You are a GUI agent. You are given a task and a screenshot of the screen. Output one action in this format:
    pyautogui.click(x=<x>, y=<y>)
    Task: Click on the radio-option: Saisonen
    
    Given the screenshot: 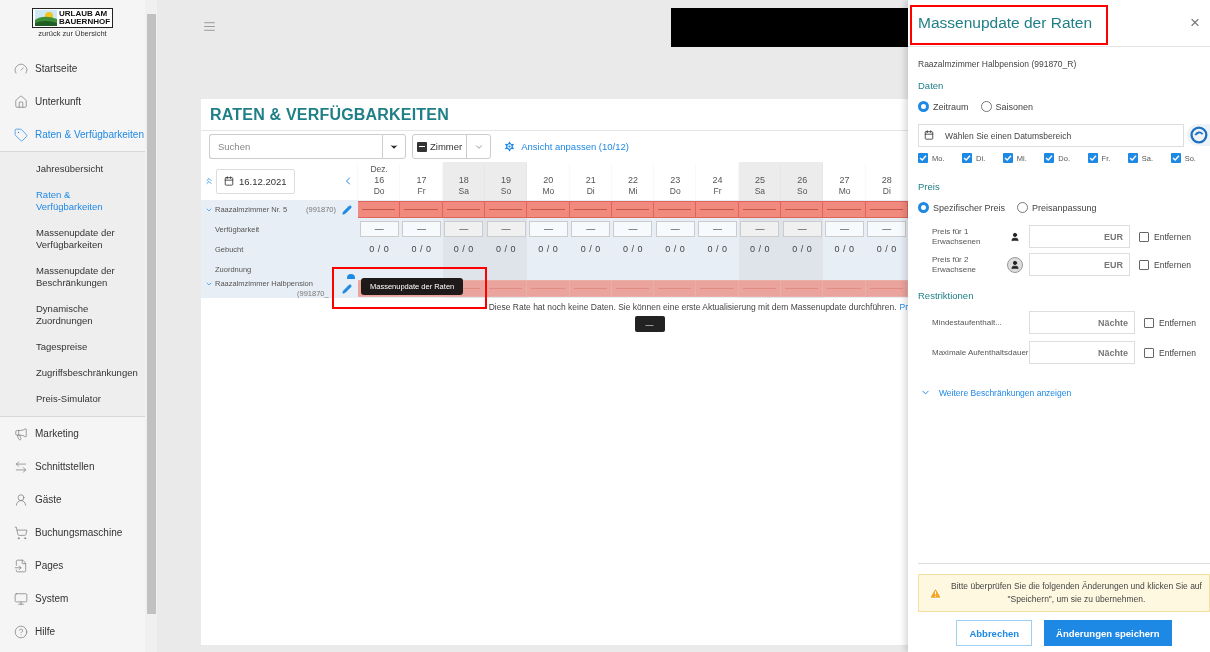 What is the action you would take?
    pyautogui.click(x=1007, y=106)
    